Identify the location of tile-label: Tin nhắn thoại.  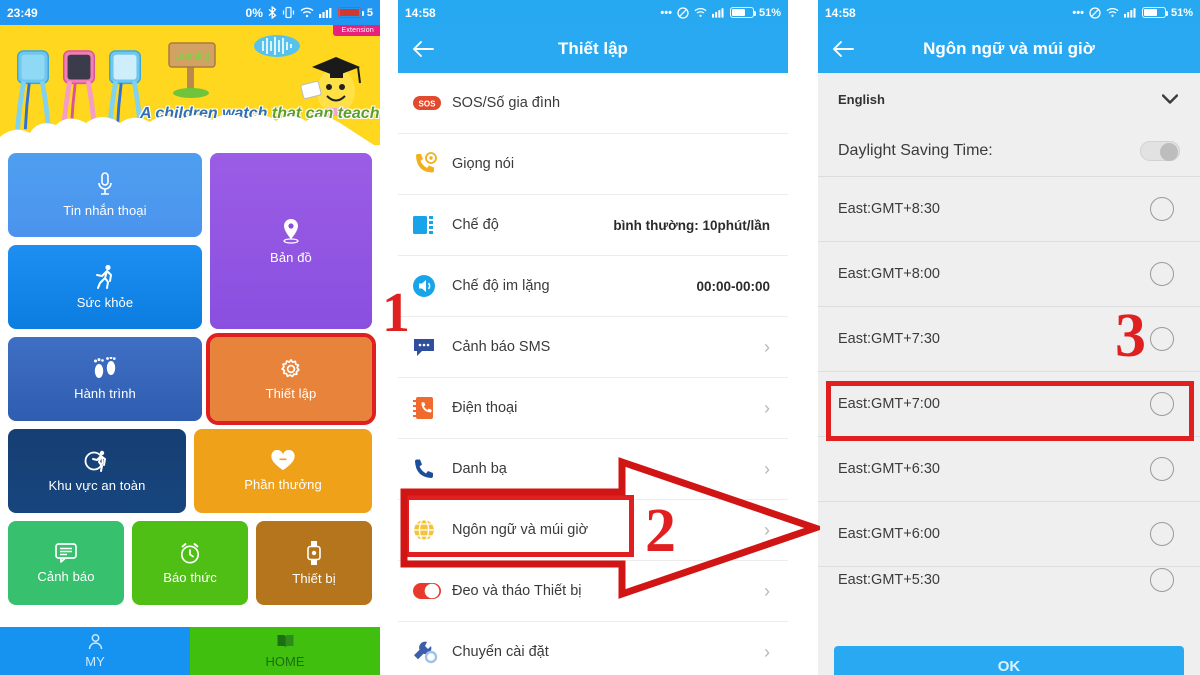
(105, 210).